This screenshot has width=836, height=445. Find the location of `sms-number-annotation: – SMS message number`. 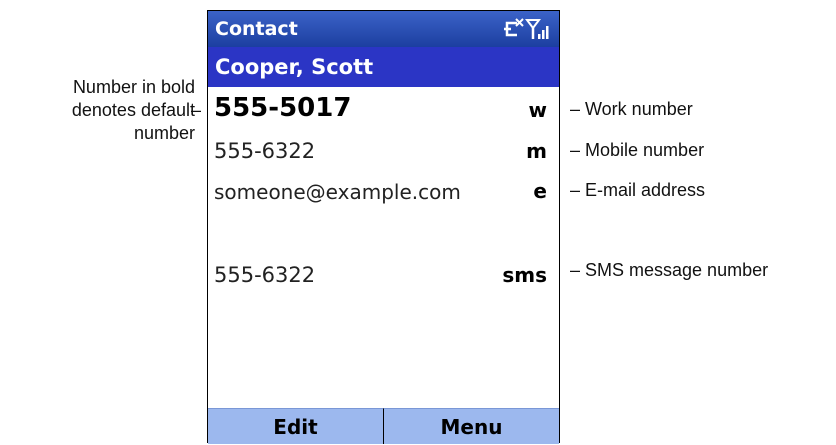

sms-number-annotation: – SMS message number is located at coordinates (669, 270).